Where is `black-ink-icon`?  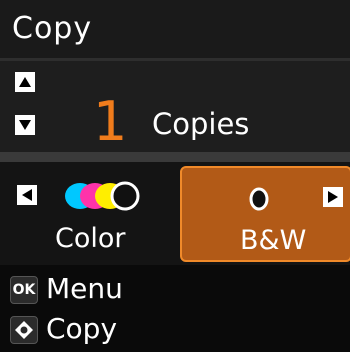 black-ink-icon is located at coordinates (259, 199).